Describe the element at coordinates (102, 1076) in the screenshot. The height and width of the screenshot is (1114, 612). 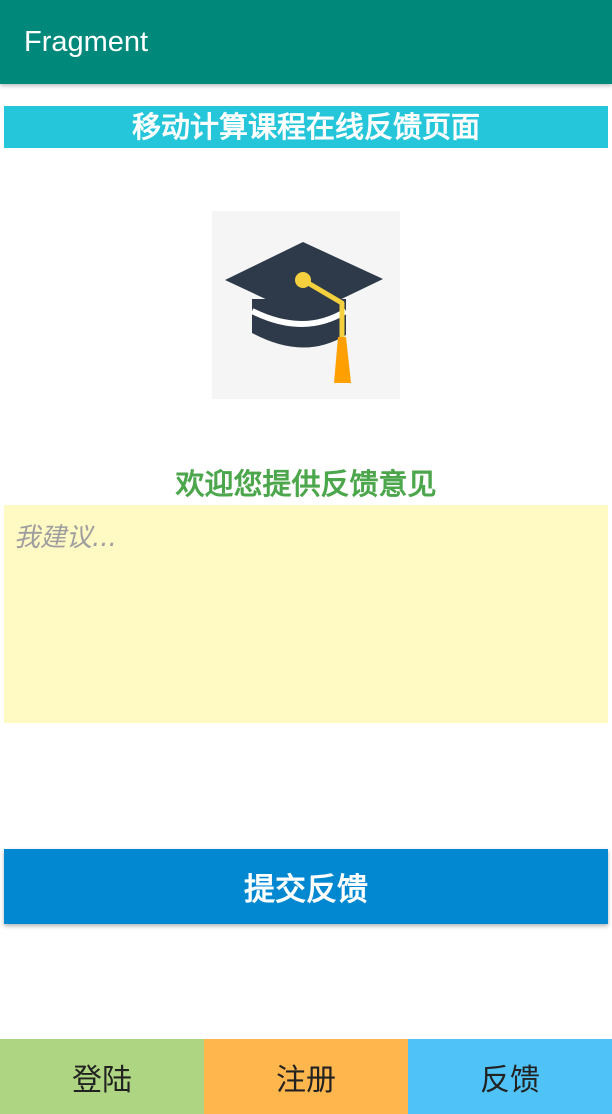
I see `tab-login: 登陆` at that location.